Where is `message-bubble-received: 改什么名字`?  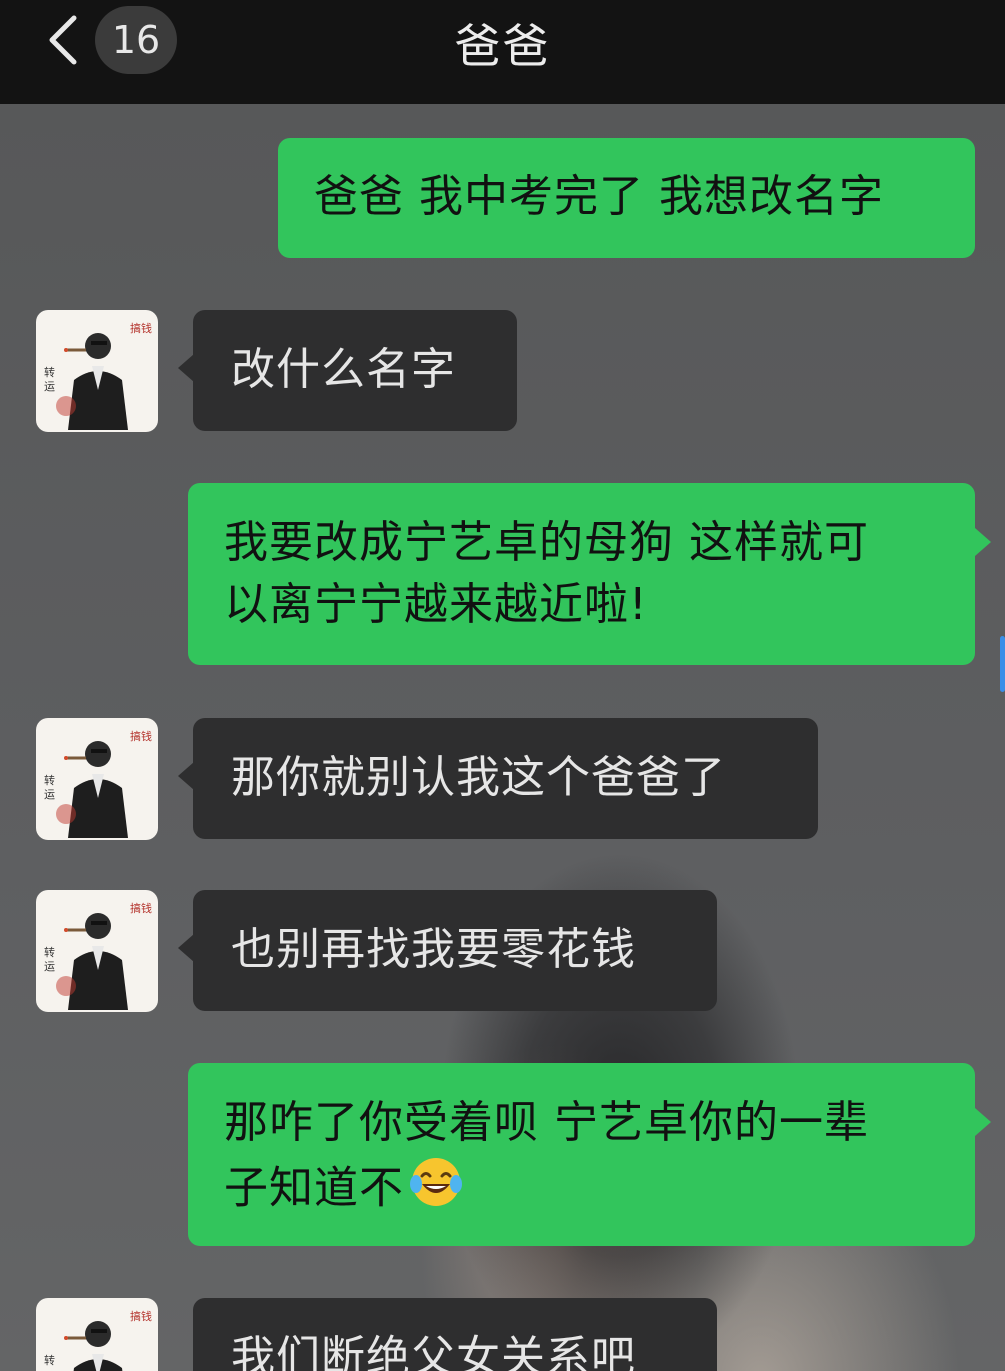 message-bubble-received: 改什么名字 is located at coordinates (355, 370).